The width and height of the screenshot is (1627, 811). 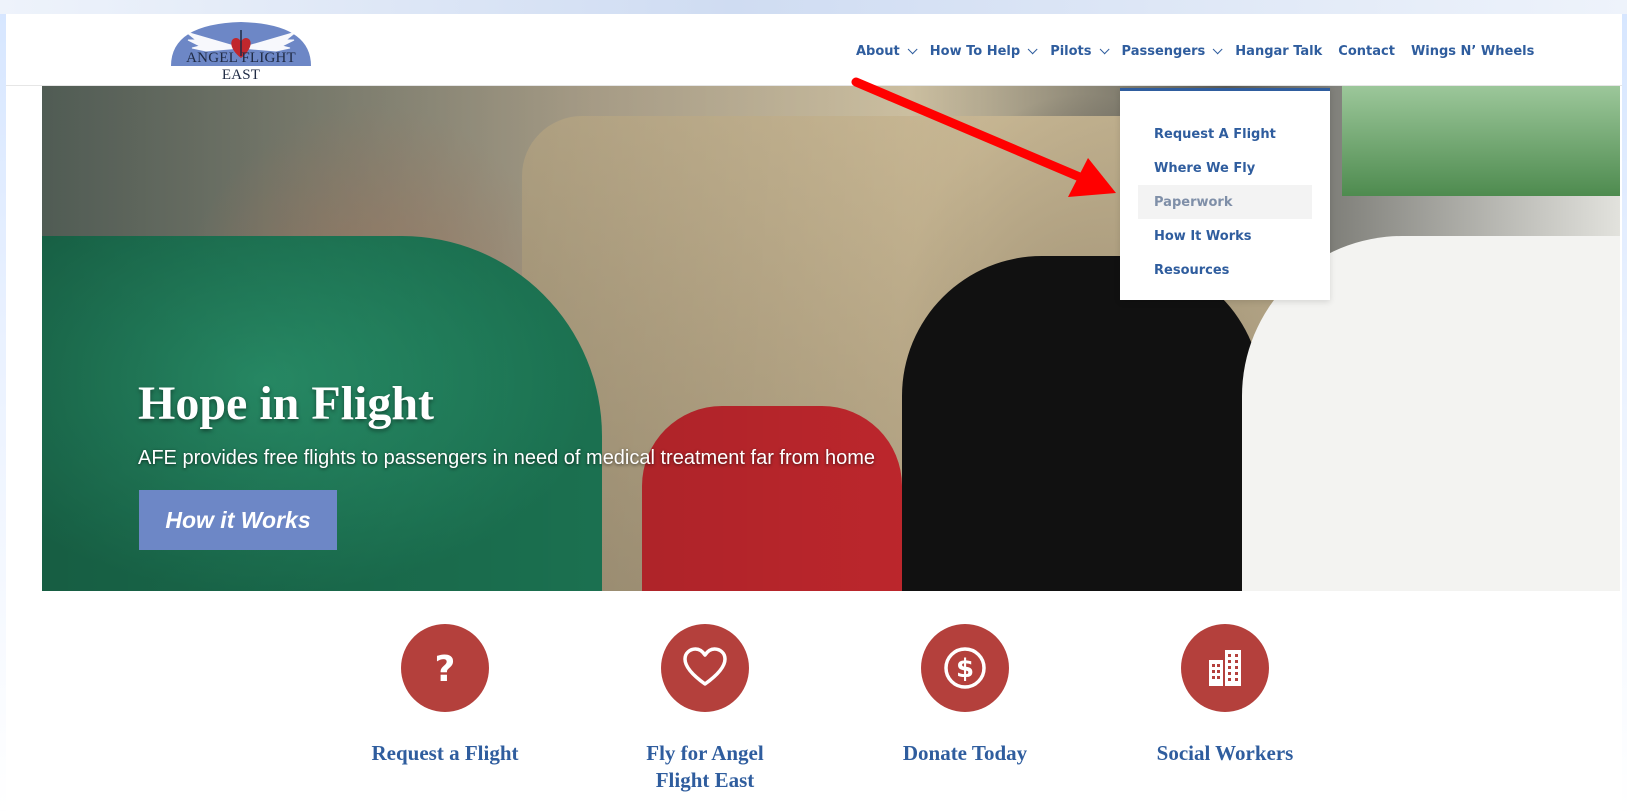 I want to click on nav-hangar-talk: Hangar Talk, so click(x=1278, y=51).